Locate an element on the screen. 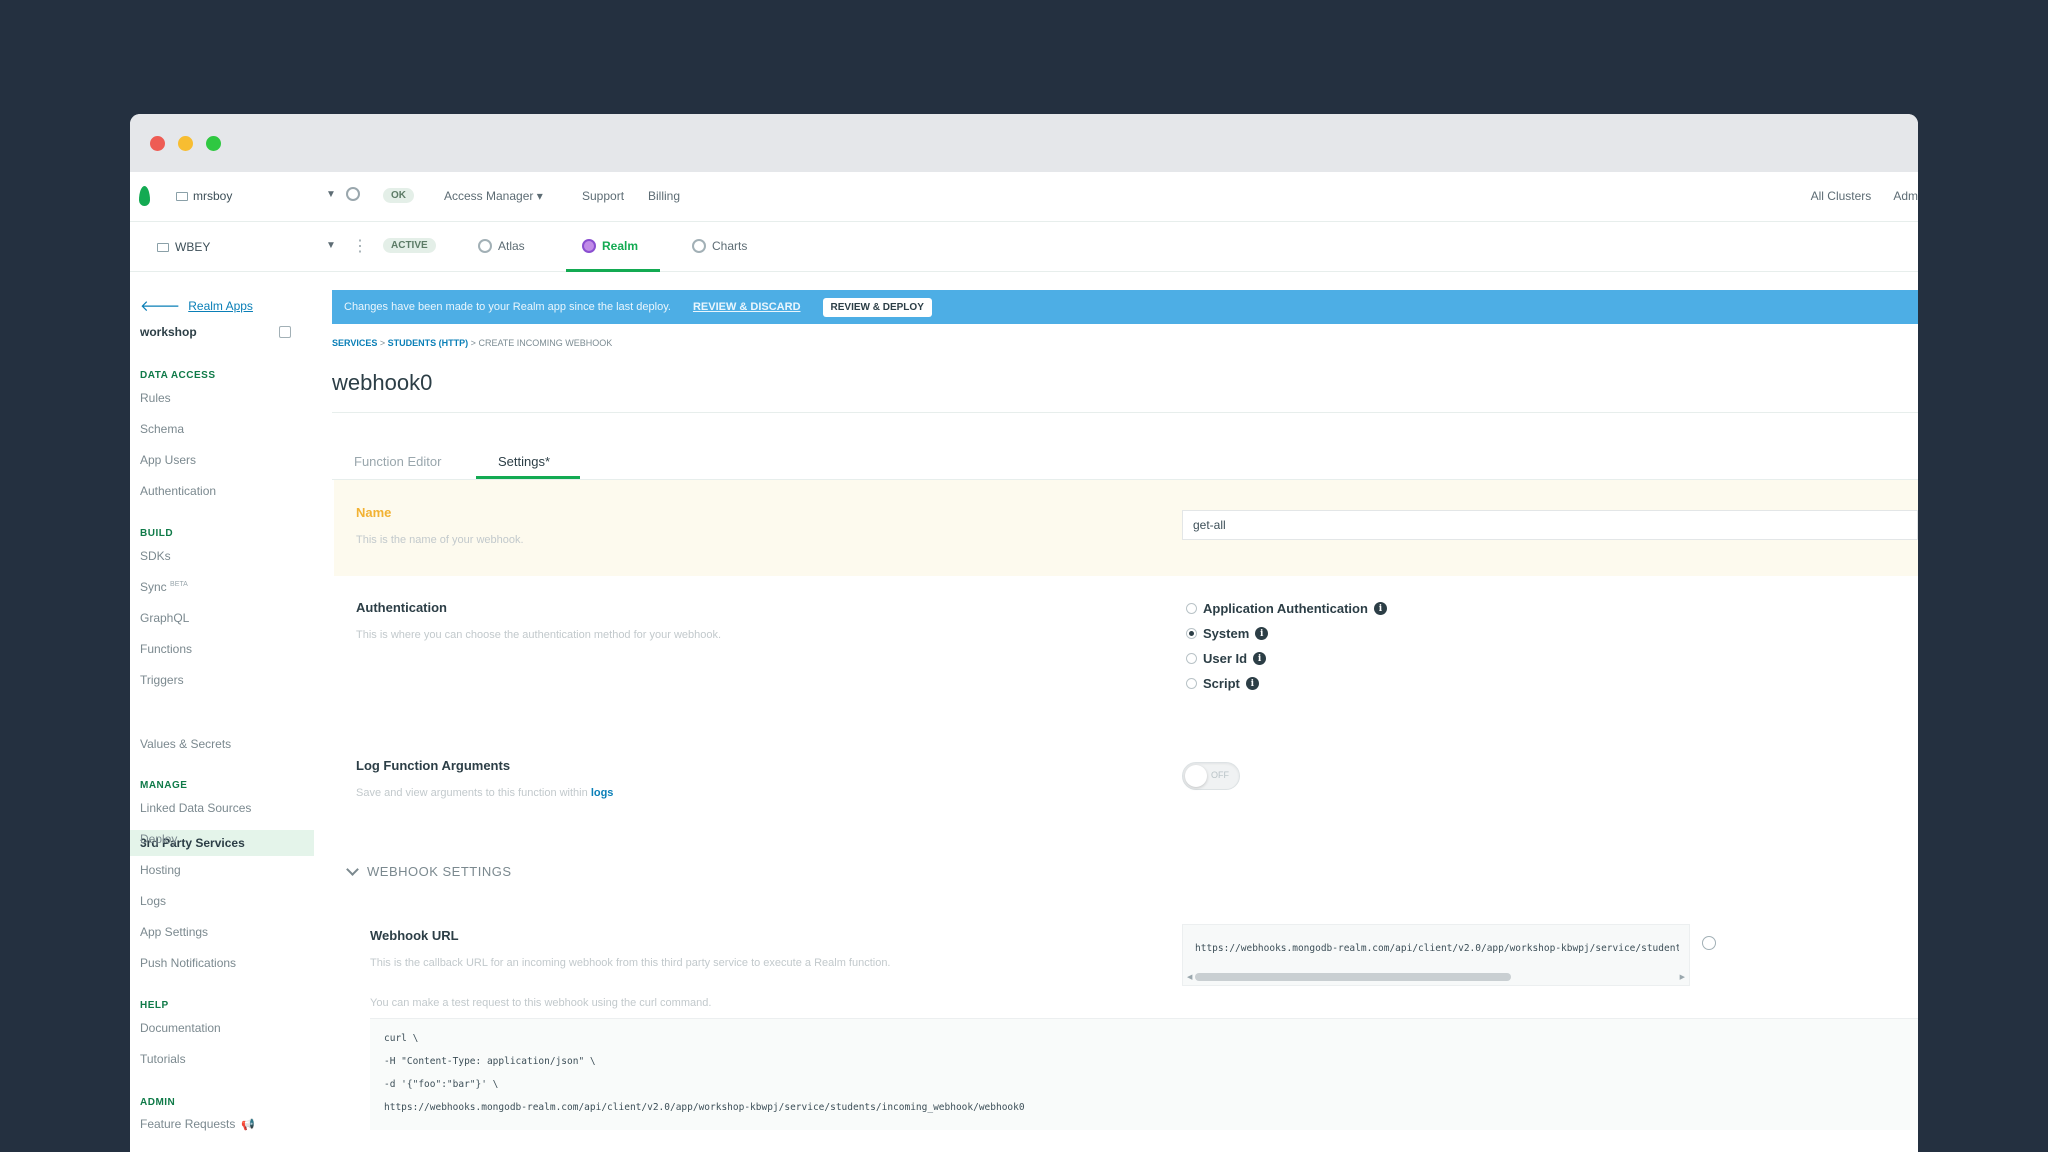 This screenshot has width=2048, height=1152. project-name: WBEY is located at coordinates (193, 247).